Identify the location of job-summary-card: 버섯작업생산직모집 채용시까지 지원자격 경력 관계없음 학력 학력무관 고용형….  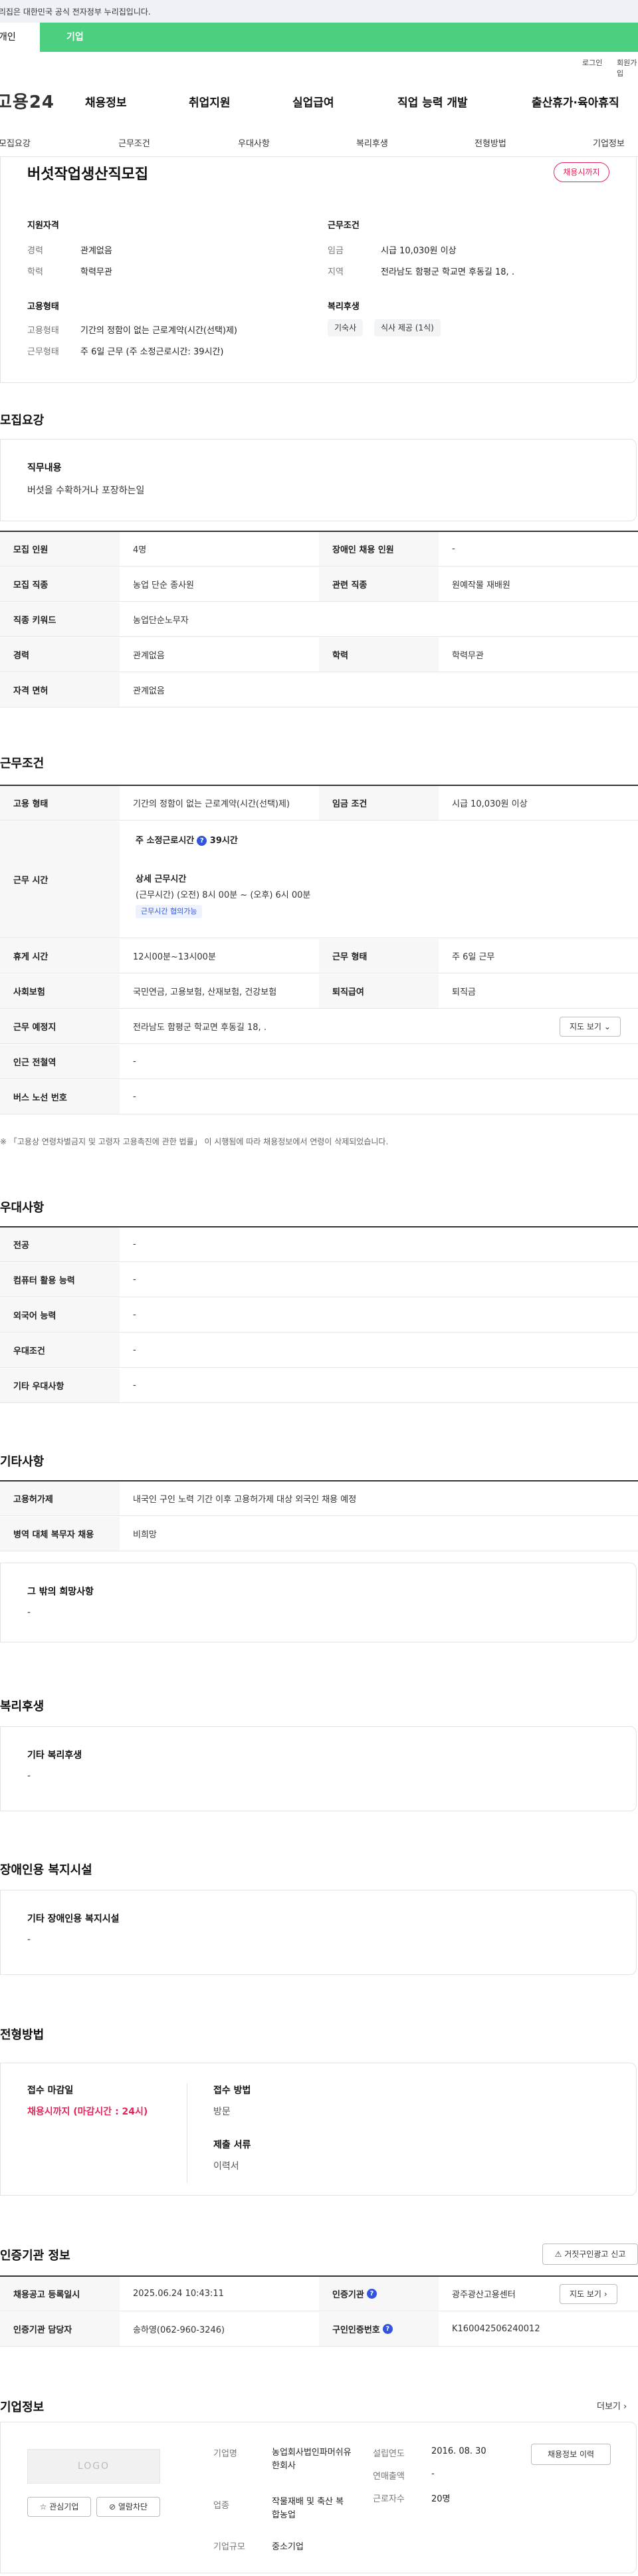
(318, 270).